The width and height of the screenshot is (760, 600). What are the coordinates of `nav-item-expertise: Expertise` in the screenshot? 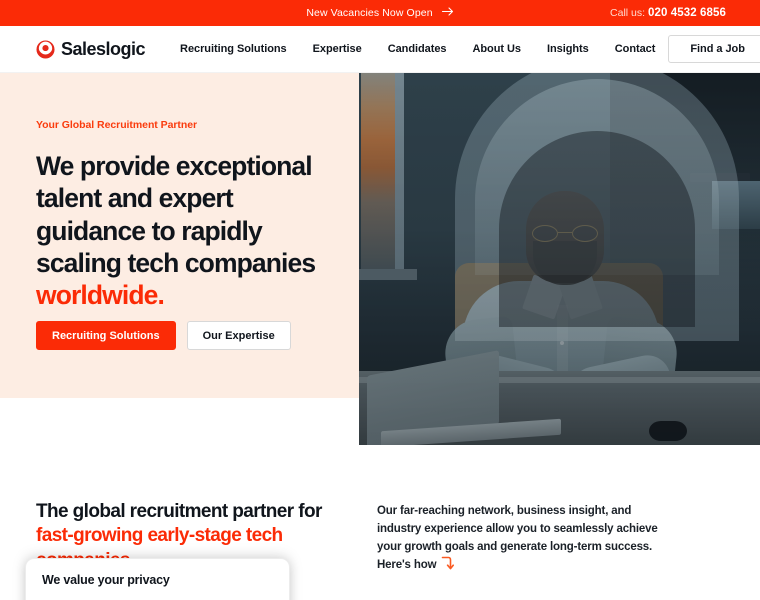 It's located at (337, 49).